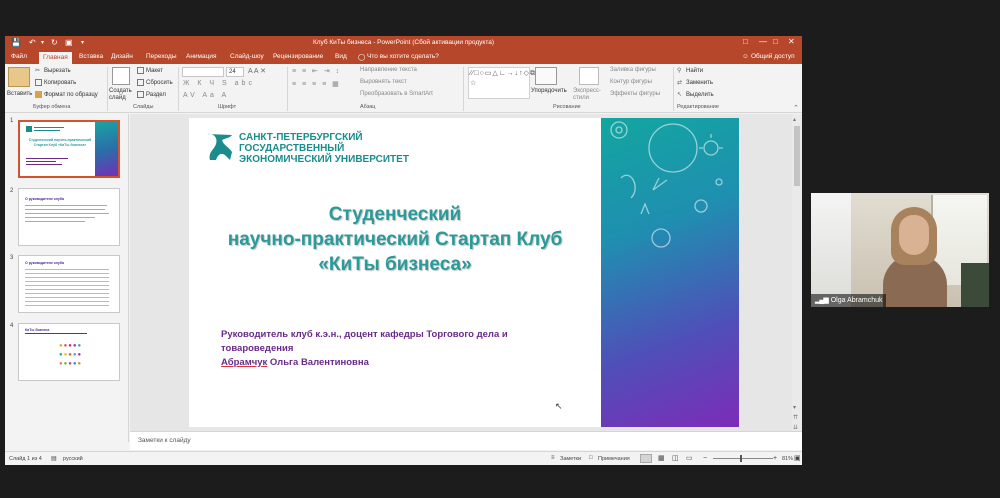  I want to click on notes-pane: Заметки к слайду, so click(466, 440).